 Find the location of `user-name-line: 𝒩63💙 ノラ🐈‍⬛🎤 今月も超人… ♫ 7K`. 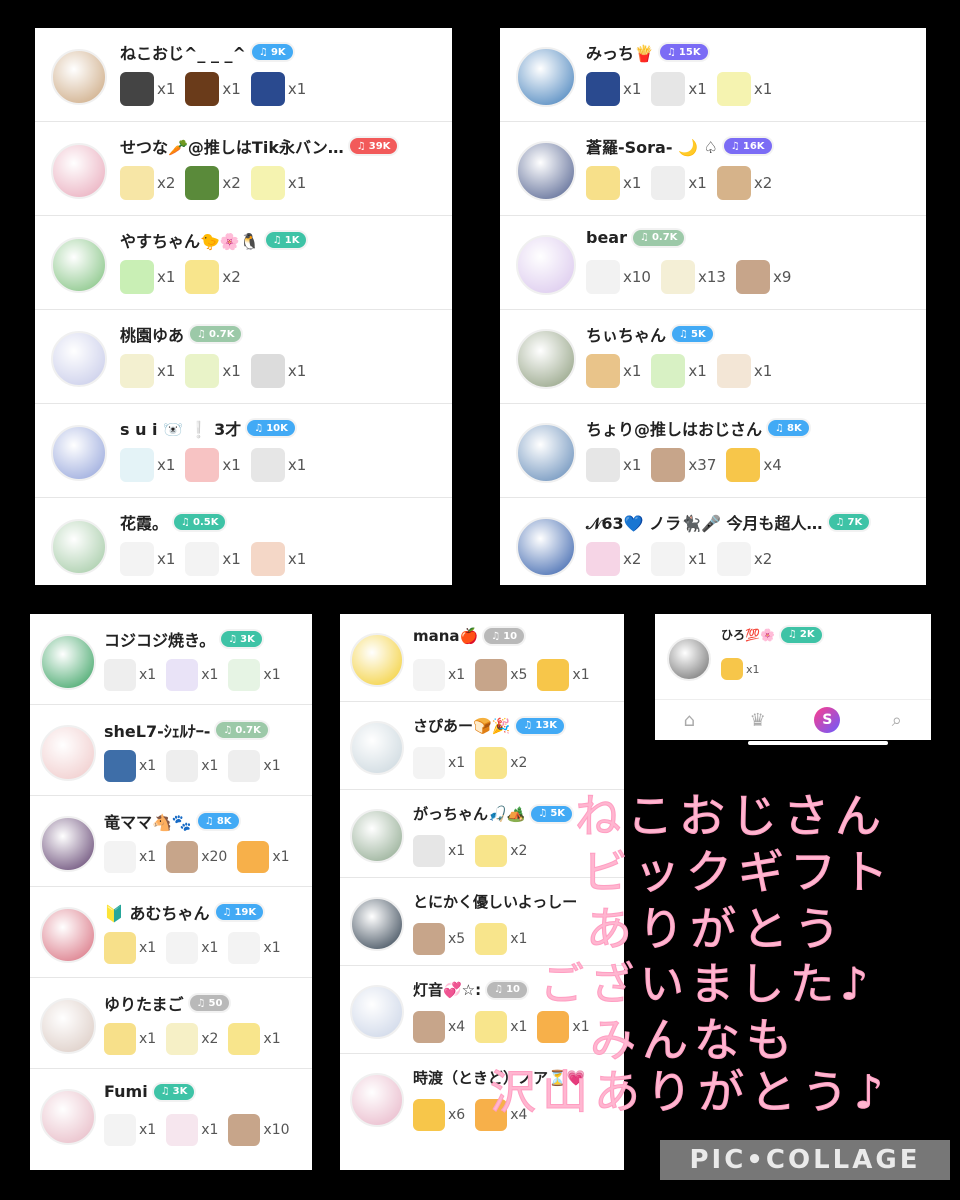

user-name-line: 𝒩63💙 ノラ🐈‍⬛🎤 今月も超人… ♫ 7K is located at coordinates (728, 522).